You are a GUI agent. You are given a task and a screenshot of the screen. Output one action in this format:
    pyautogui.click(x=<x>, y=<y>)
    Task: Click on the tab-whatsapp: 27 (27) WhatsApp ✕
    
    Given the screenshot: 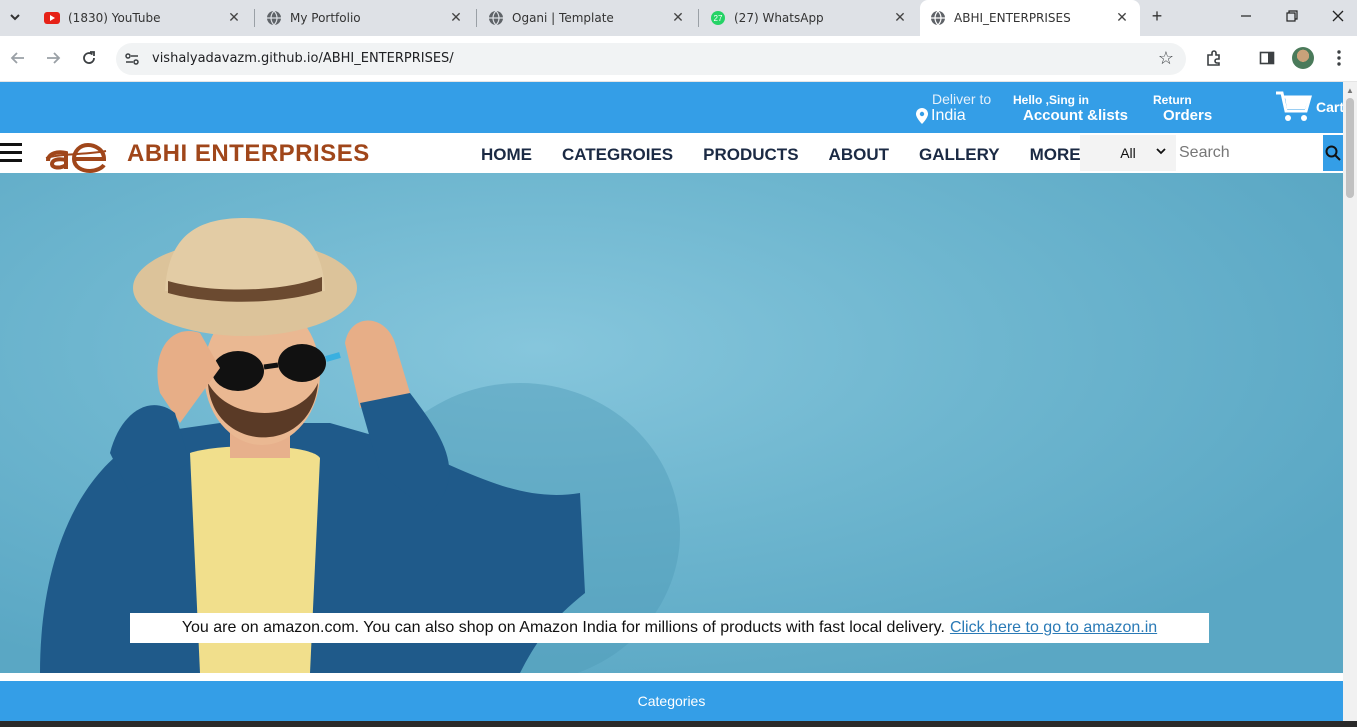 What is the action you would take?
    pyautogui.click(x=809, y=18)
    